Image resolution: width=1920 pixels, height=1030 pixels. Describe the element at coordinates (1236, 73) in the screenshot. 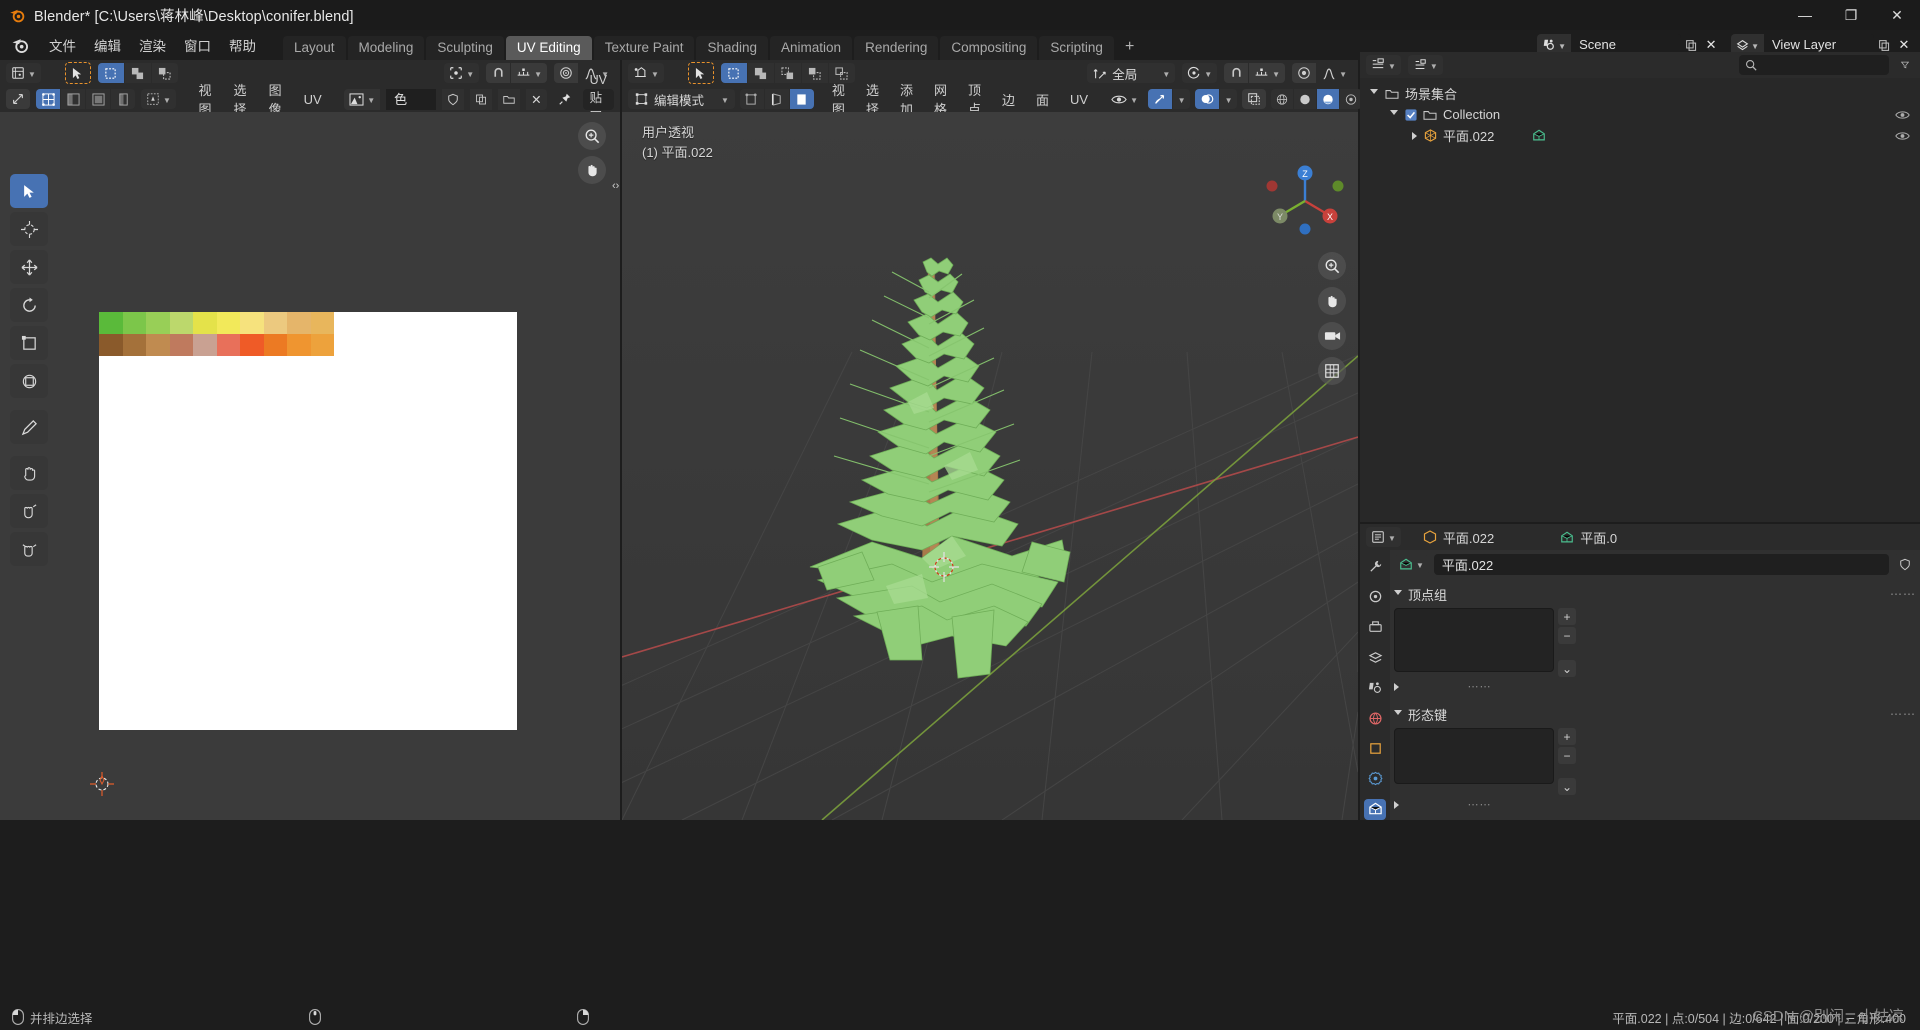

I see `view3d-snap-magnet-button` at that location.